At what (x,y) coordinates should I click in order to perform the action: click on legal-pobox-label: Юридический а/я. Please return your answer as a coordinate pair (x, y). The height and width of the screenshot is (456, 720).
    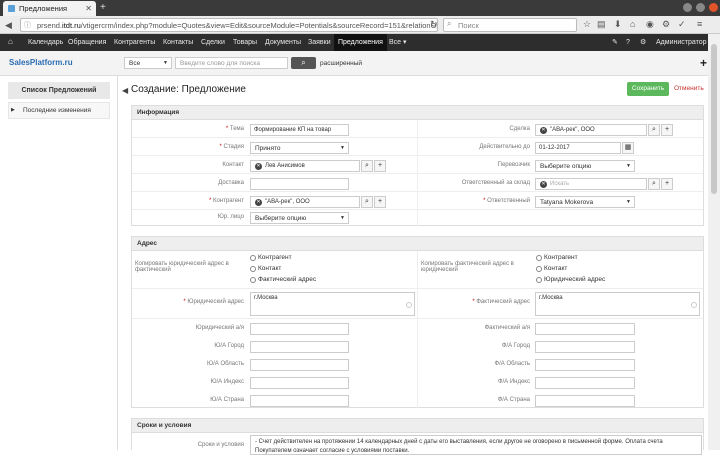
    Looking at the image, I should click on (219, 328).